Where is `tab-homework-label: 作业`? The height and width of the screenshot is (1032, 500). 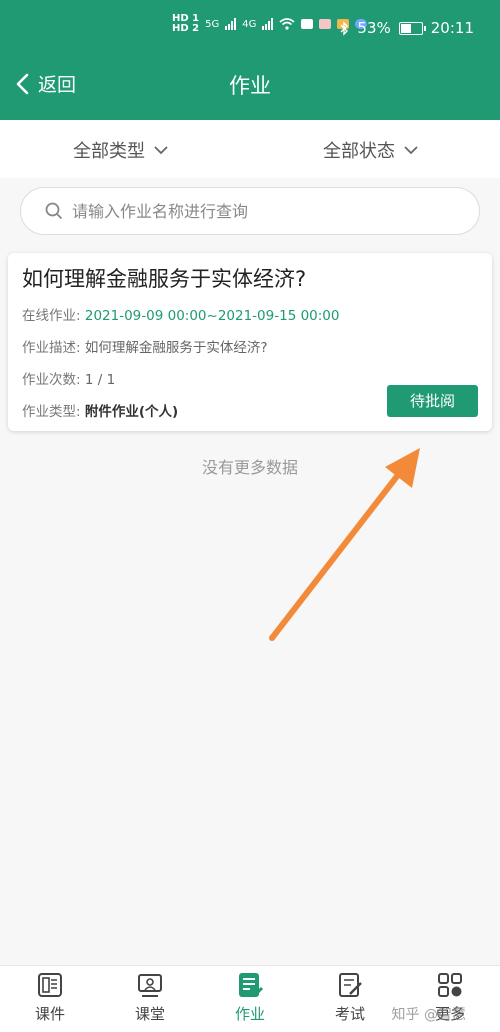
tab-homework-label: 作业 is located at coordinates (249, 1014).